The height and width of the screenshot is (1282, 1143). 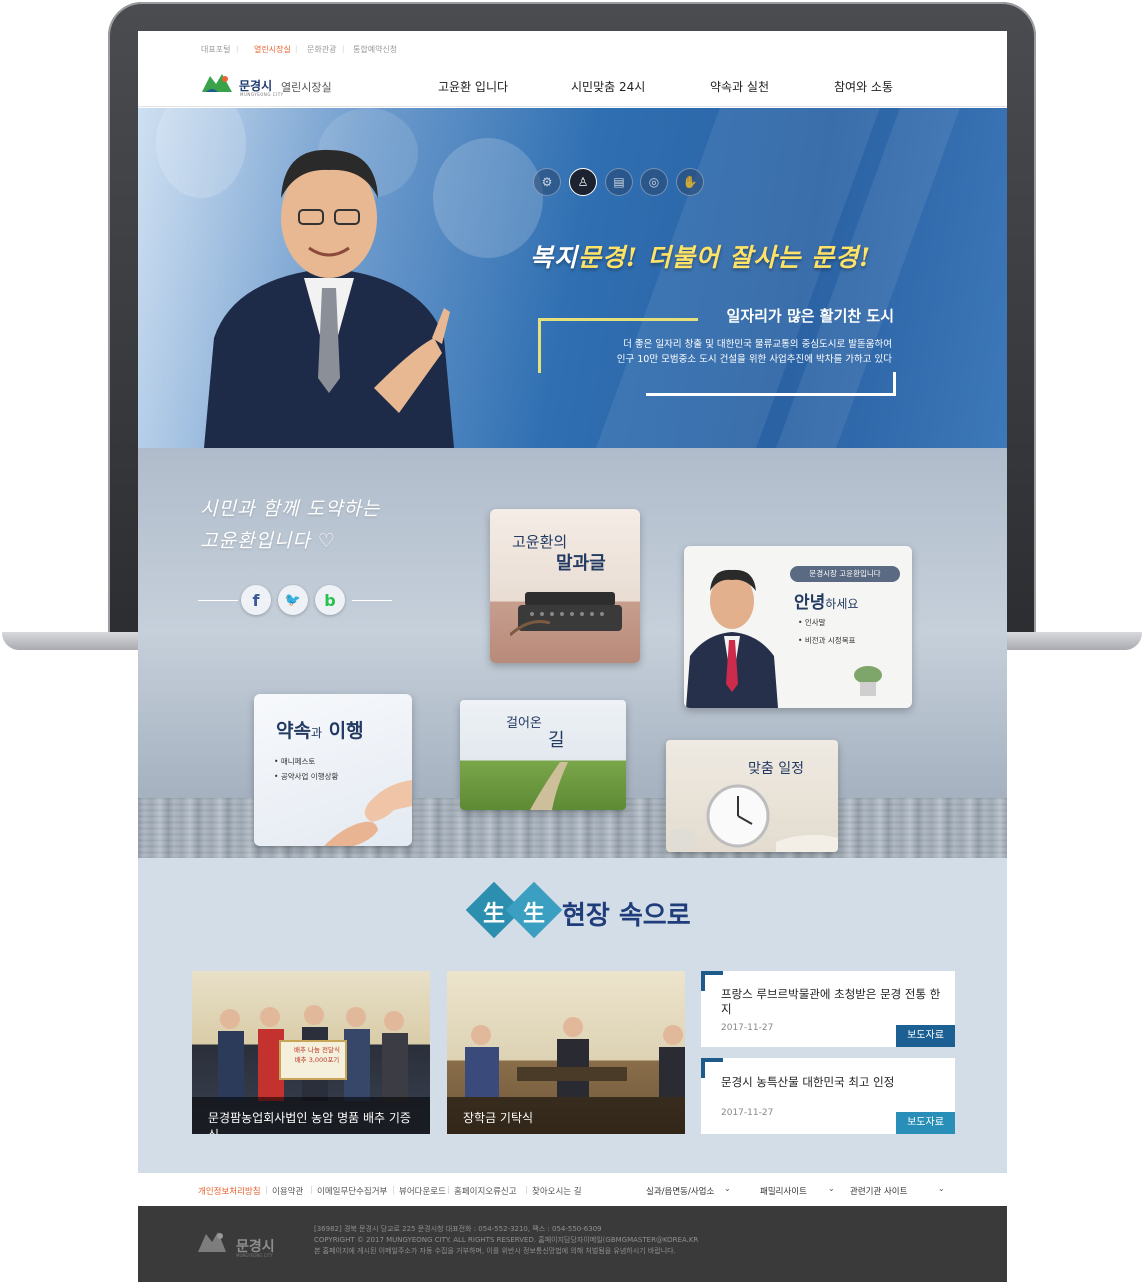 I want to click on nav-promise: 약속과 실천, so click(x=739, y=86).